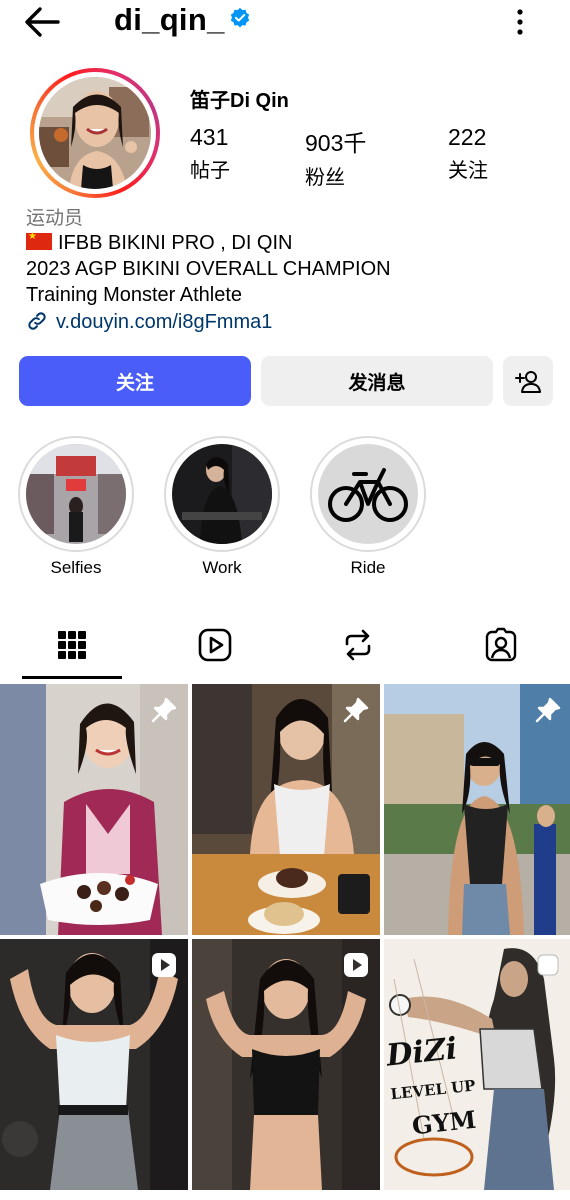 This screenshot has width=570, height=1200. I want to click on stat-following: 222 关注, so click(468, 153).